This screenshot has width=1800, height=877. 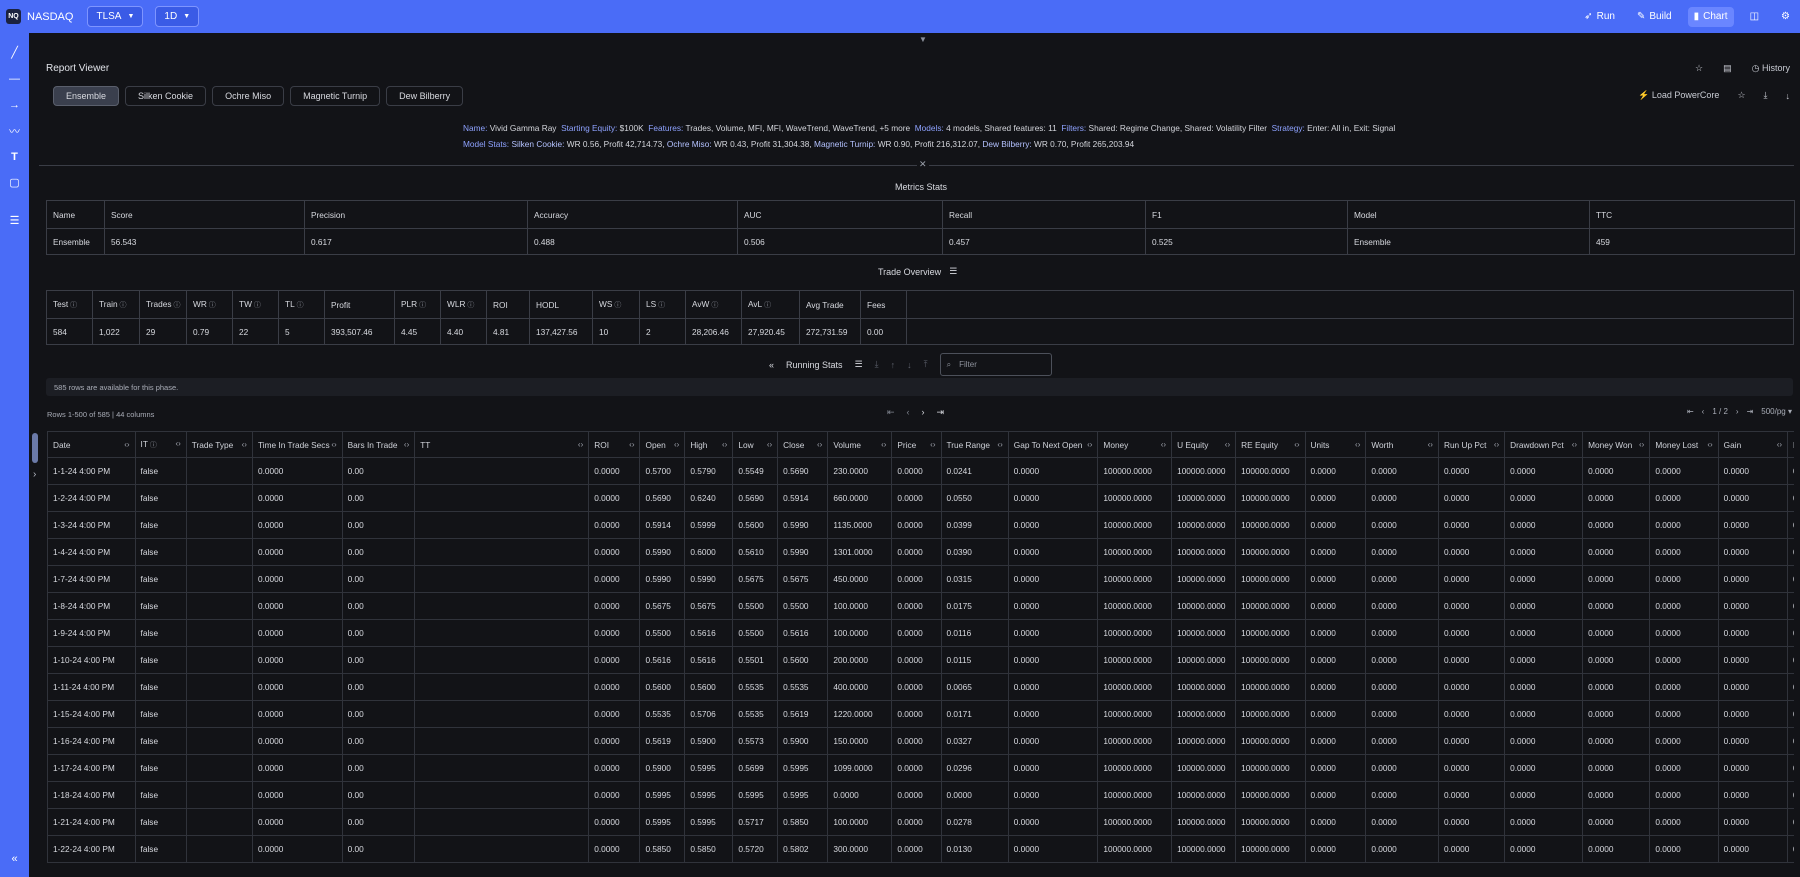 I want to click on column-header: Gain ‹›, so click(x=1753, y=444).